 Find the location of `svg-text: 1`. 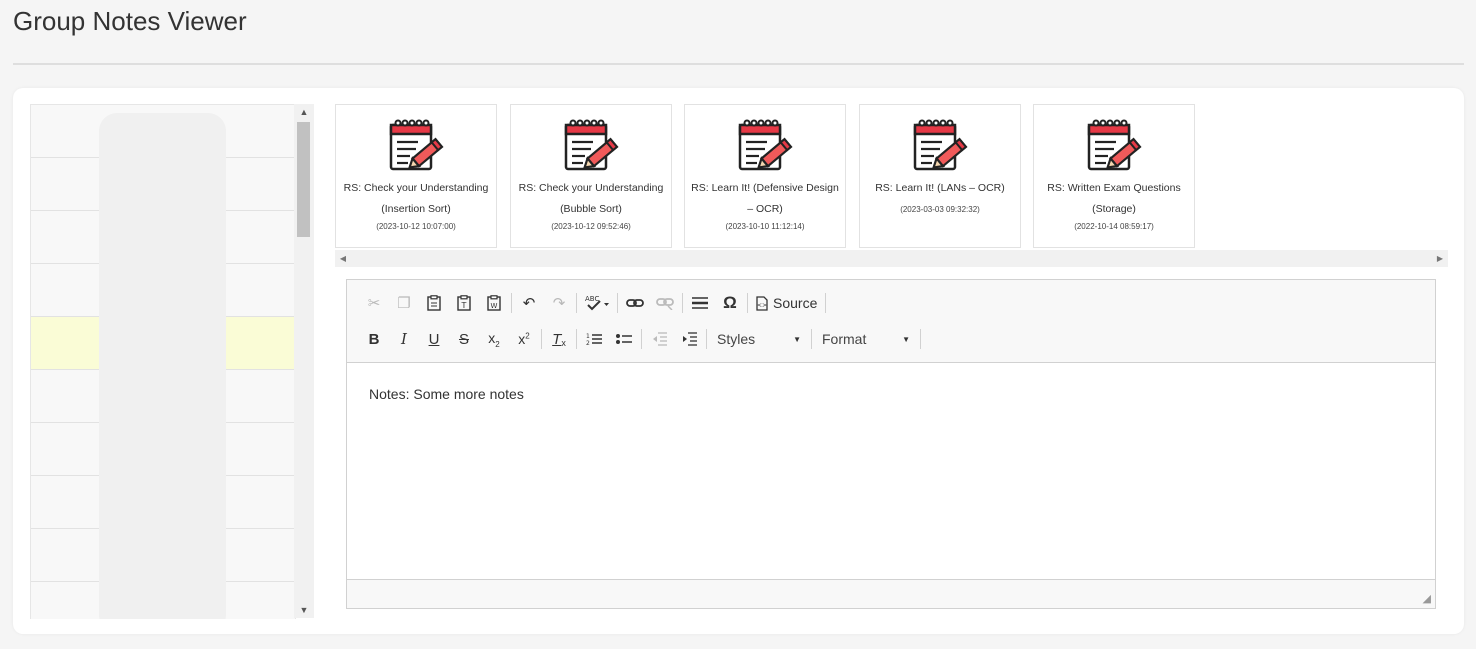

svg-text: 1 is located at coordinates (588, 336).